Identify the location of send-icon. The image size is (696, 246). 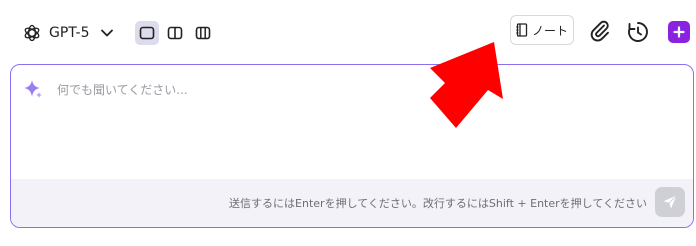
(670, 202).